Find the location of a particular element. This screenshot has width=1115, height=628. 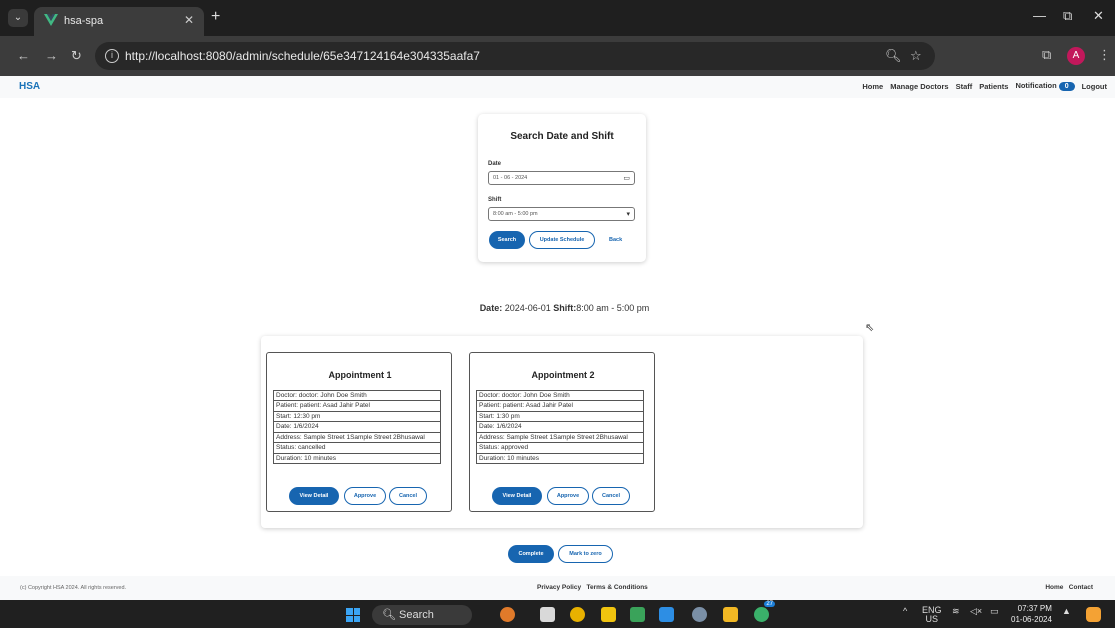

color-app-icon is located at coordinates (1093, 614).